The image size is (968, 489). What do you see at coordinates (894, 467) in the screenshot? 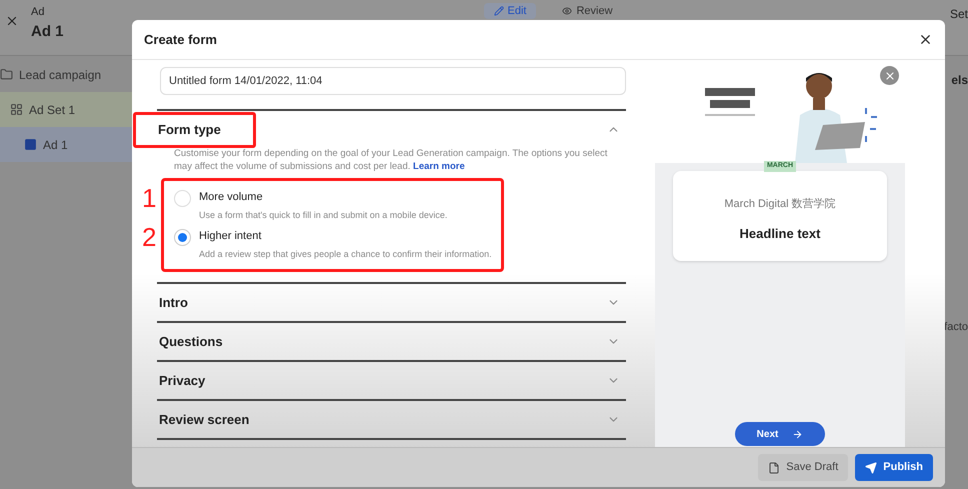
I see `publish-button: Publish` at bounding box center [894, 467].